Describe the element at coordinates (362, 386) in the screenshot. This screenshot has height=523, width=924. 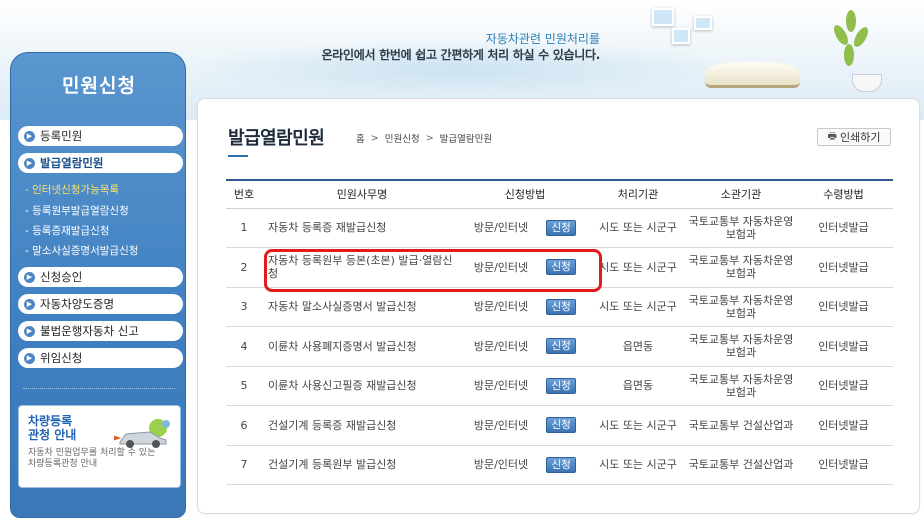
I see `row-name: 이륜차 사용신고필증 재발급신청` at that location.